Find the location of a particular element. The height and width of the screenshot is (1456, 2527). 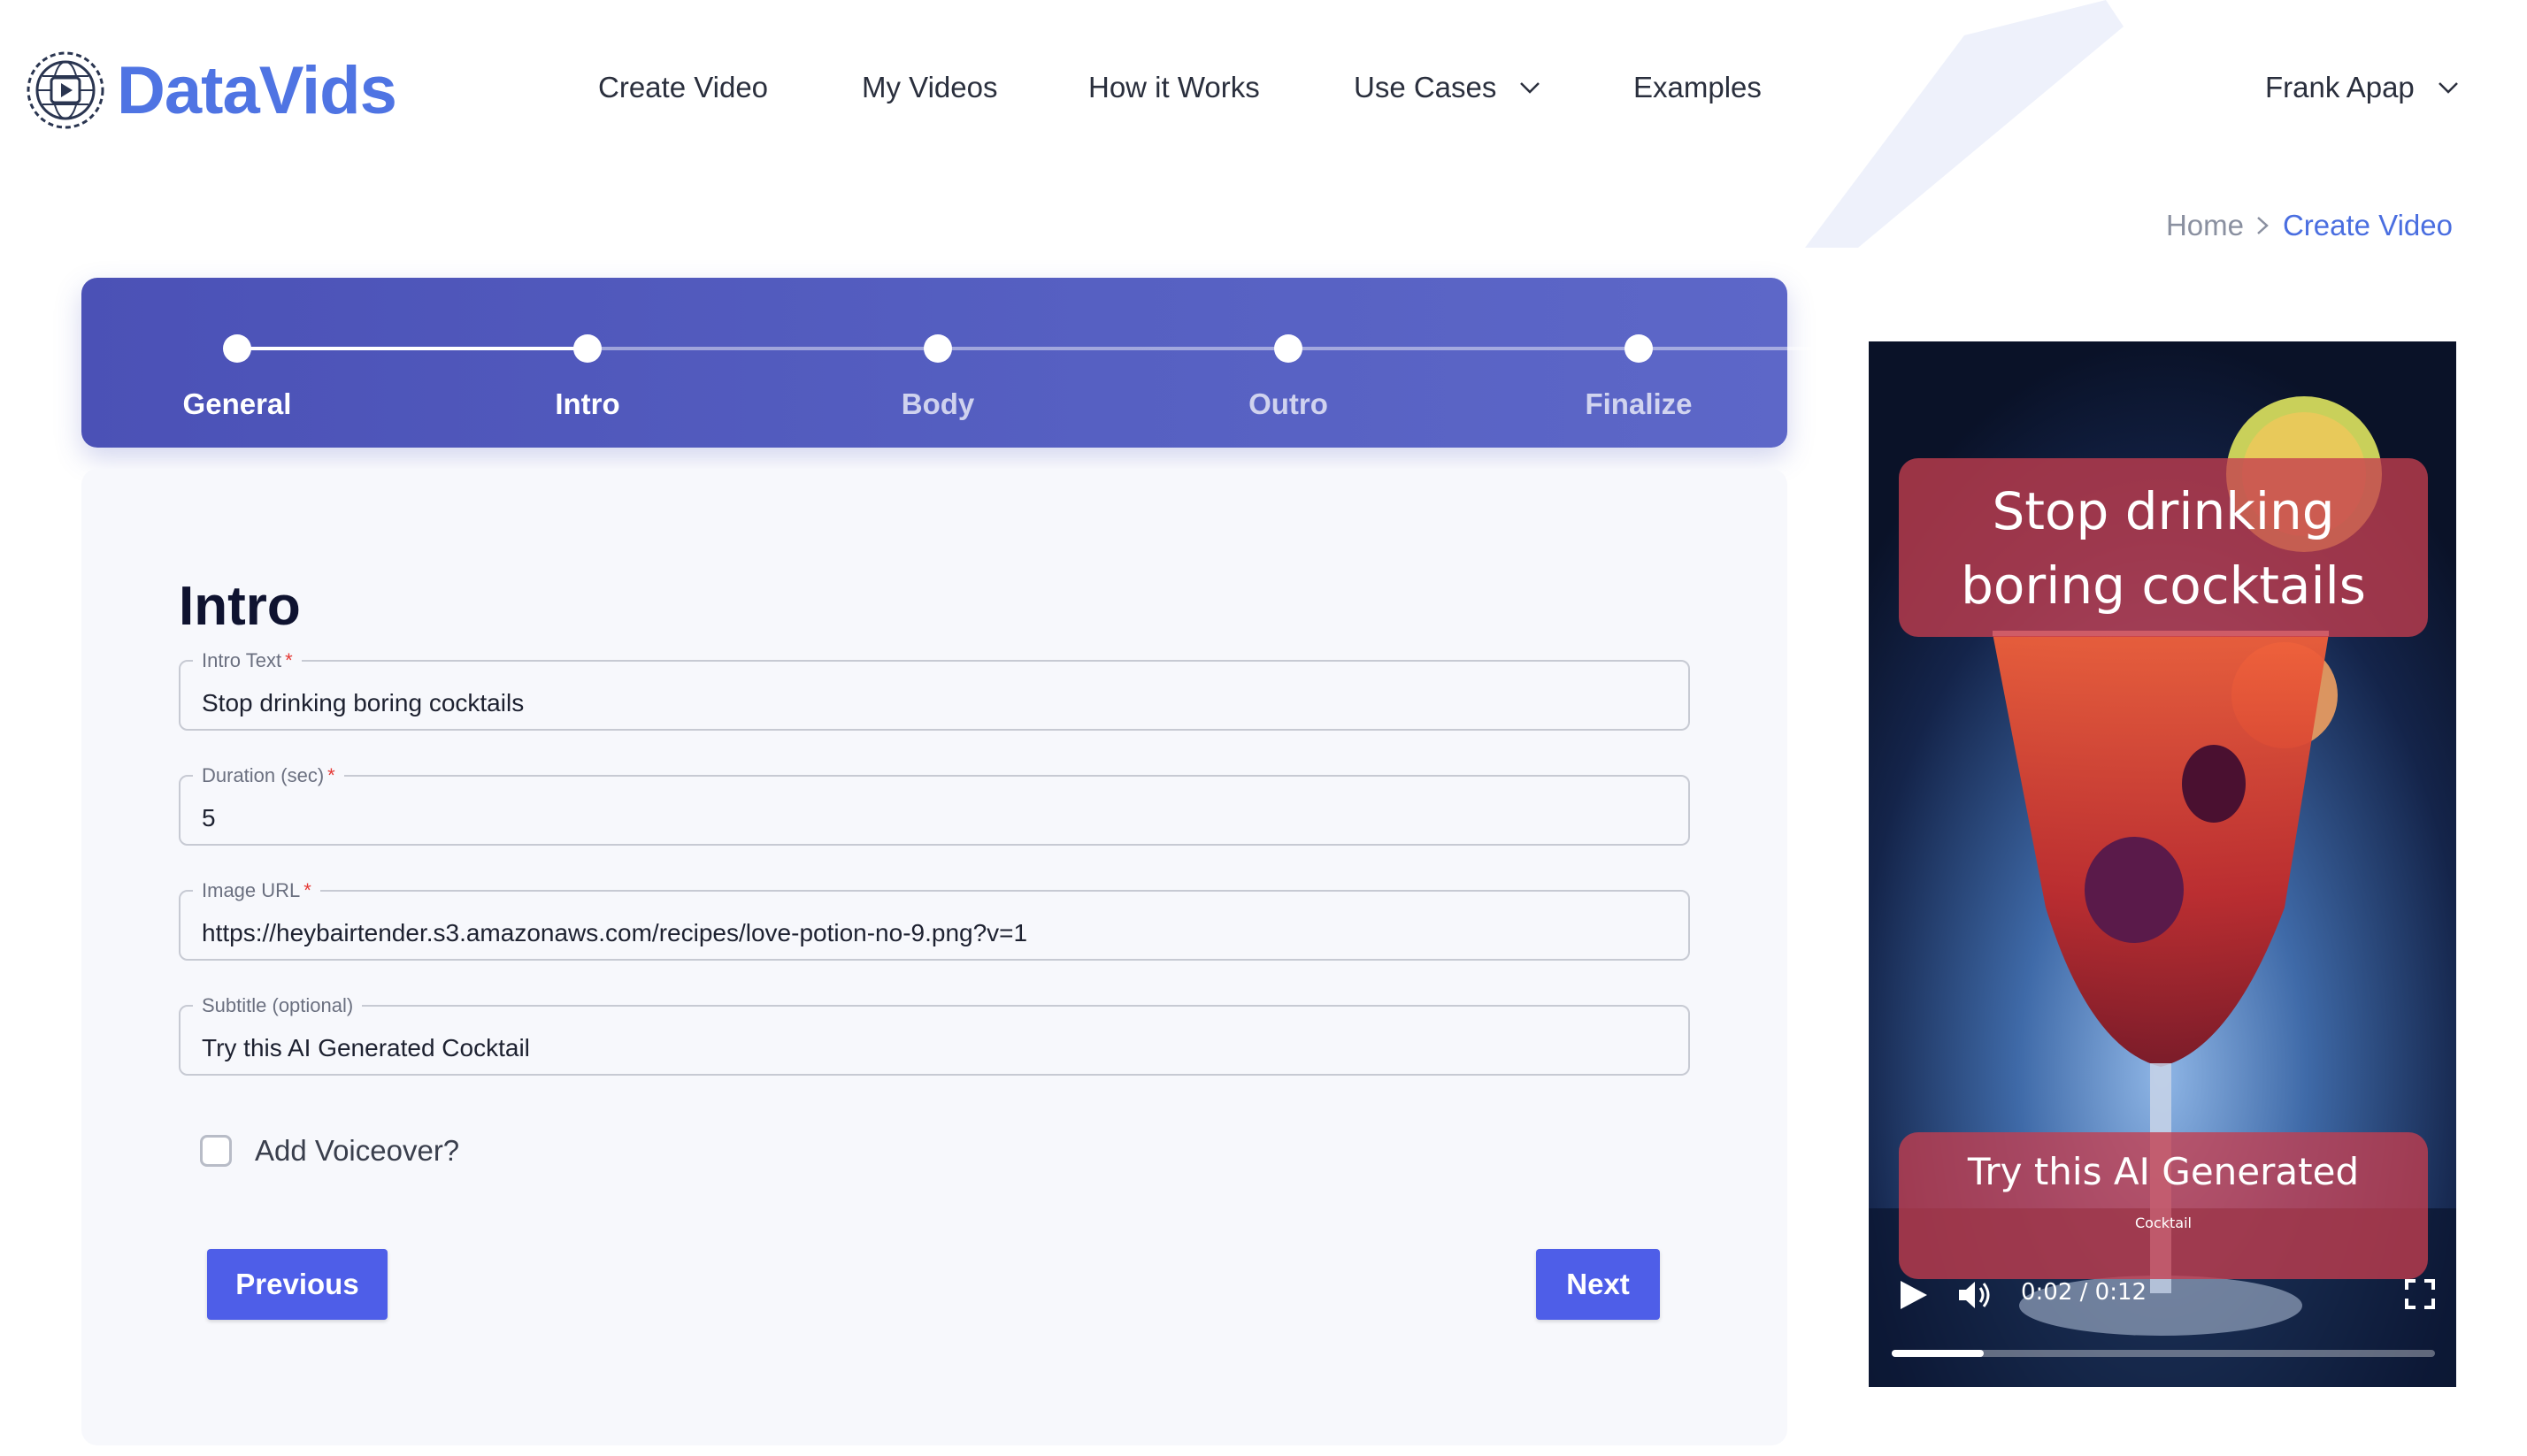

voiceover-label: Add Voiceover? is located at coordinates (357, 1150).